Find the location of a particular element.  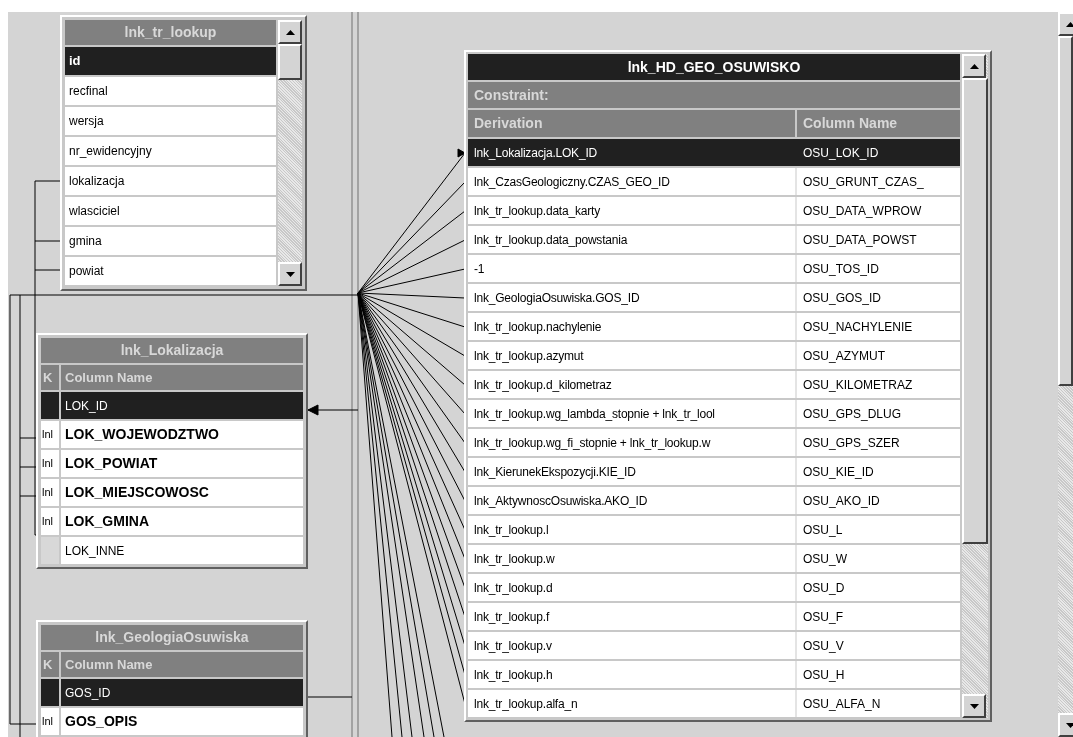

derivation-cell: lnk_GeologiaOsuwiska.GOS_ID is located at coordinates (631, 297).